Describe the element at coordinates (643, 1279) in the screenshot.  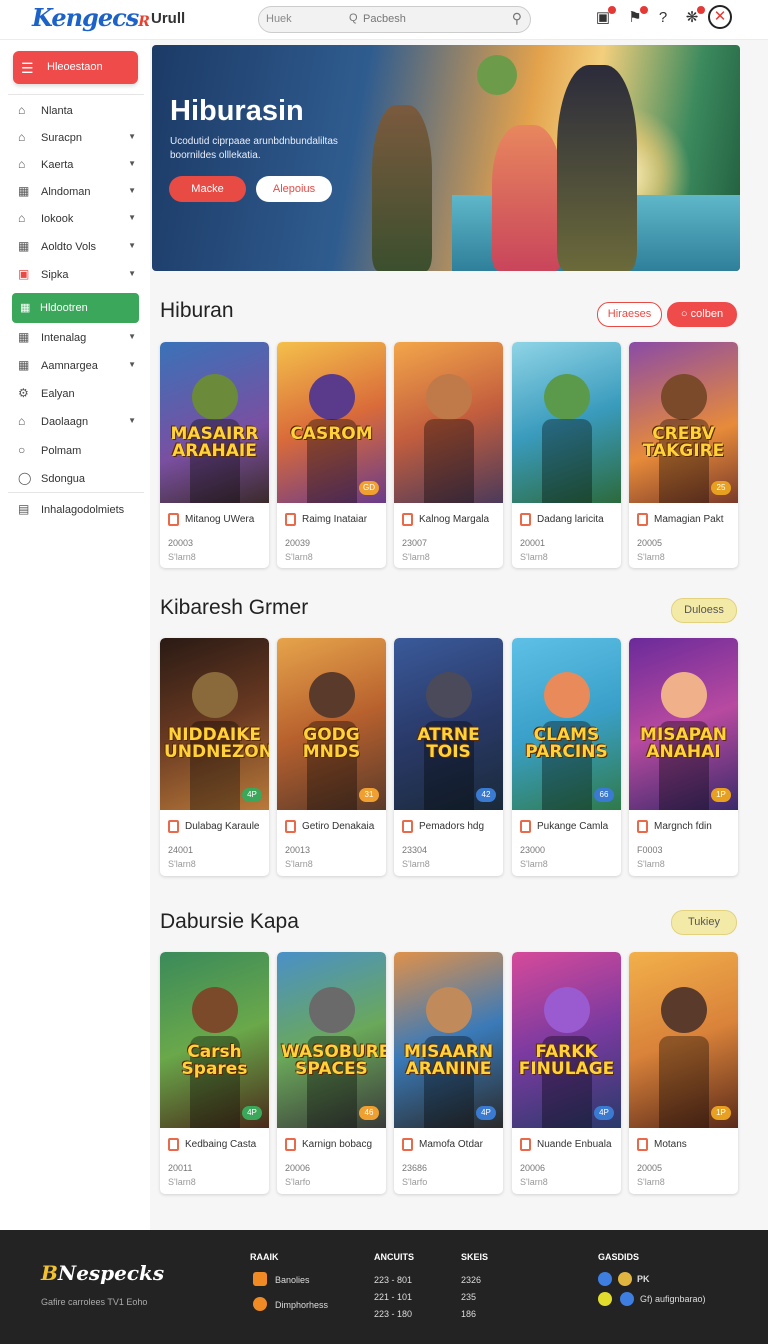
I see `footer-link: PK` at that location.